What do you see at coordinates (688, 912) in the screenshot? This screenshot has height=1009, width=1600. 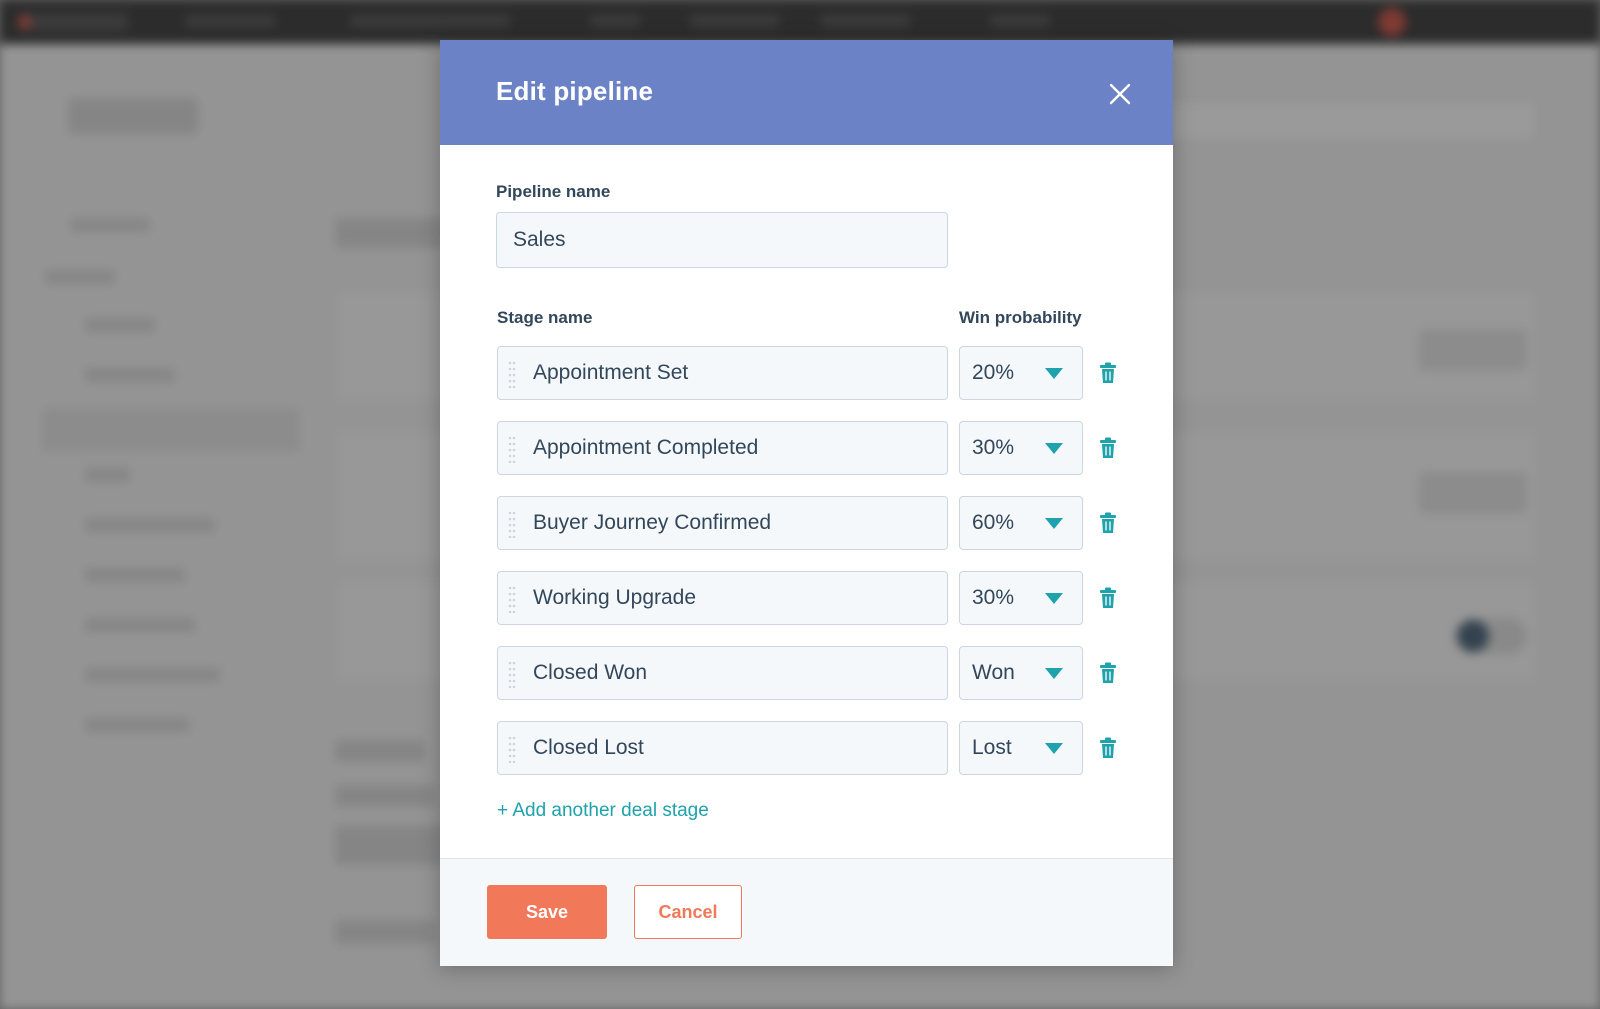 I see `cancel-button: Cancel` at bounding box center [688, 912].